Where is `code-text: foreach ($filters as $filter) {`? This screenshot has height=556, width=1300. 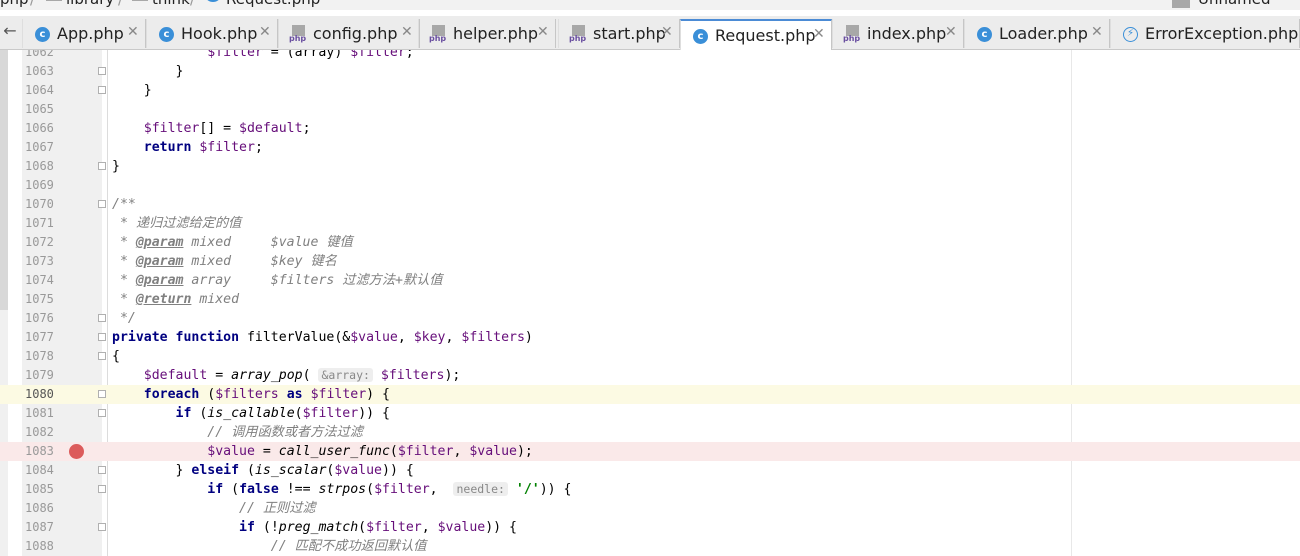
code-text: foreach ($filters as $filter) { is located at coordinates (251, 394).